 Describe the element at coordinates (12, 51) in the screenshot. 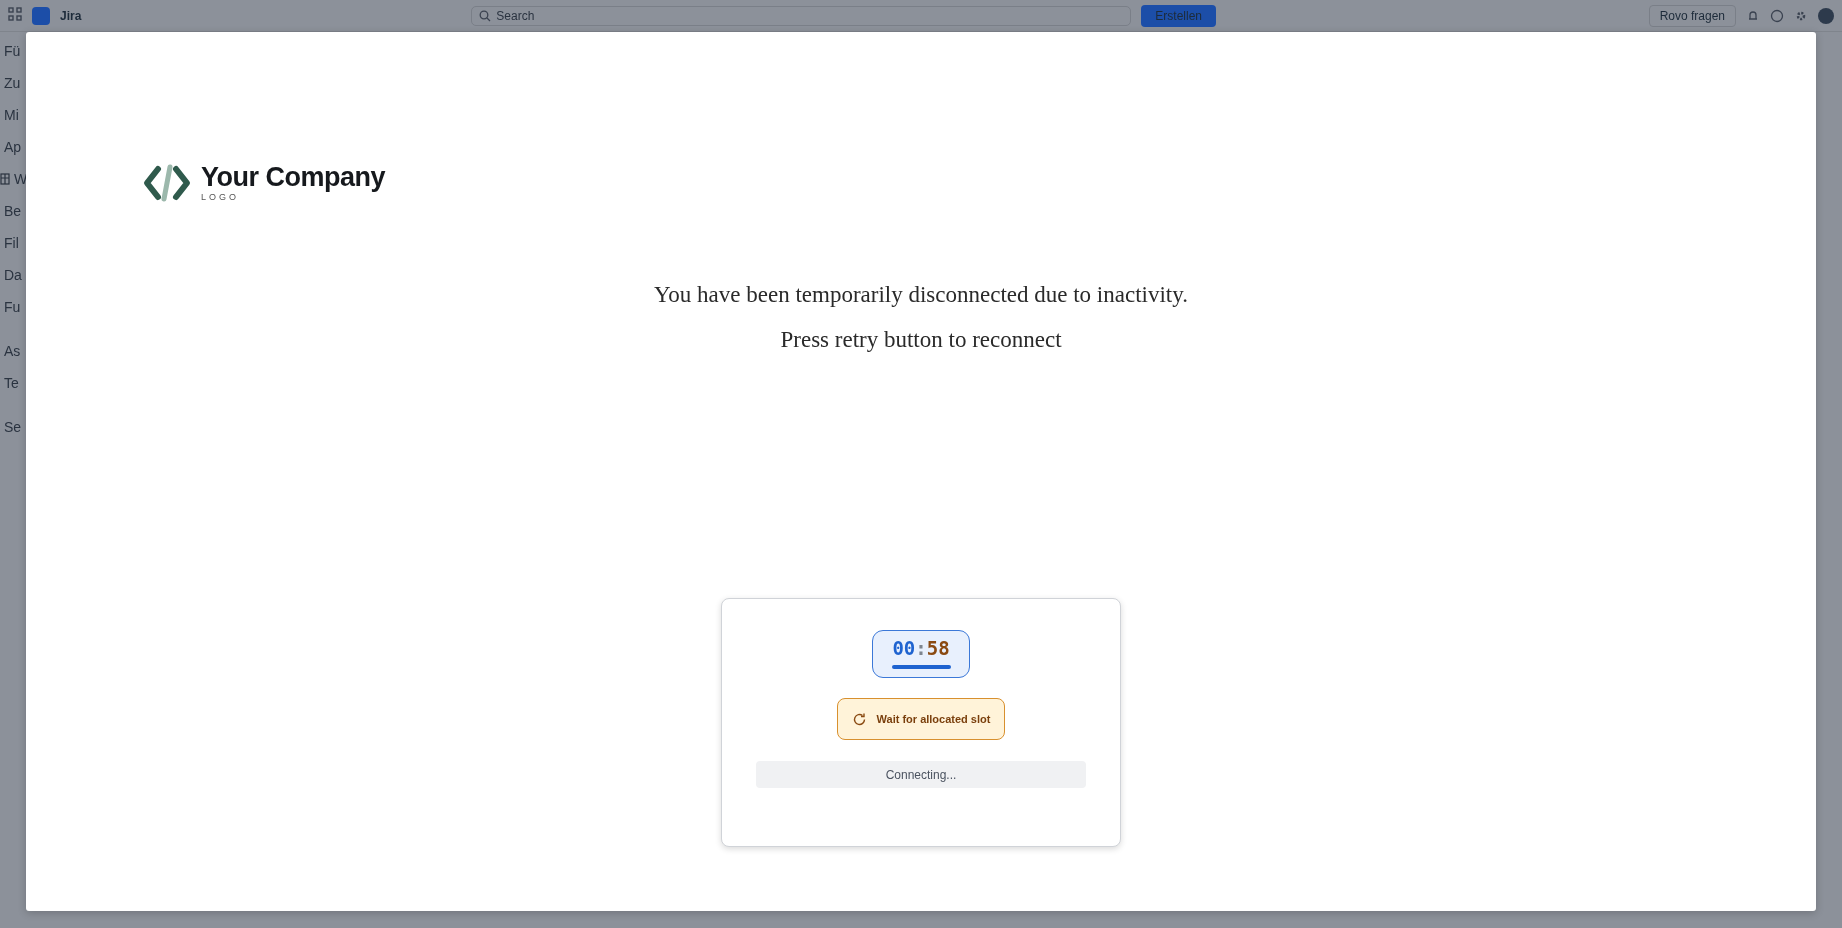

I see `sidebar-item: Fü` at that location.